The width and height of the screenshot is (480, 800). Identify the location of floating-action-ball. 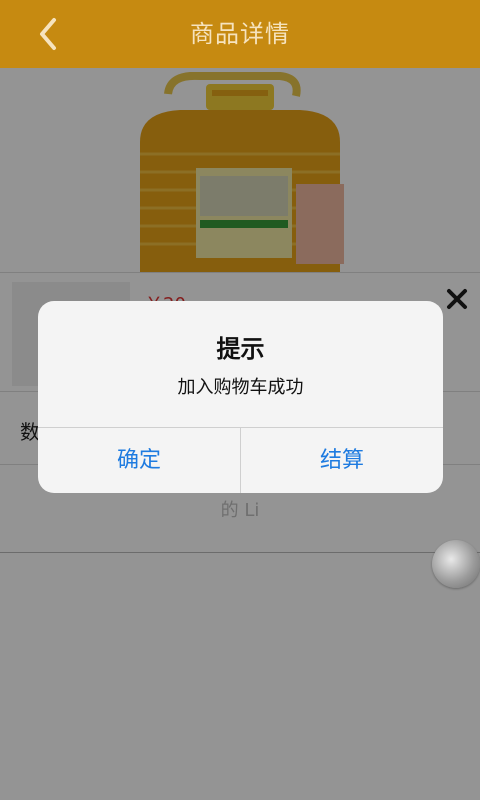
(456, 564).